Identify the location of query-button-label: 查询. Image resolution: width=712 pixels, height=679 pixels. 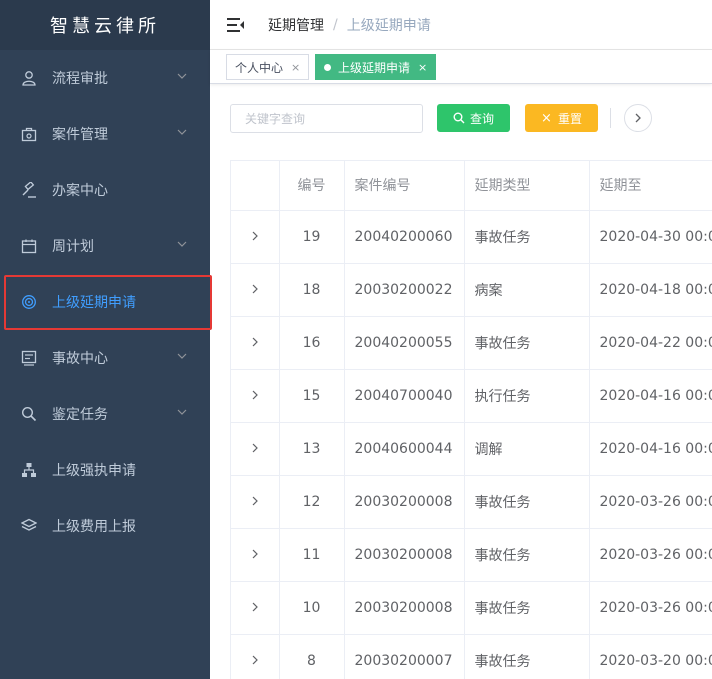
(481, 118).